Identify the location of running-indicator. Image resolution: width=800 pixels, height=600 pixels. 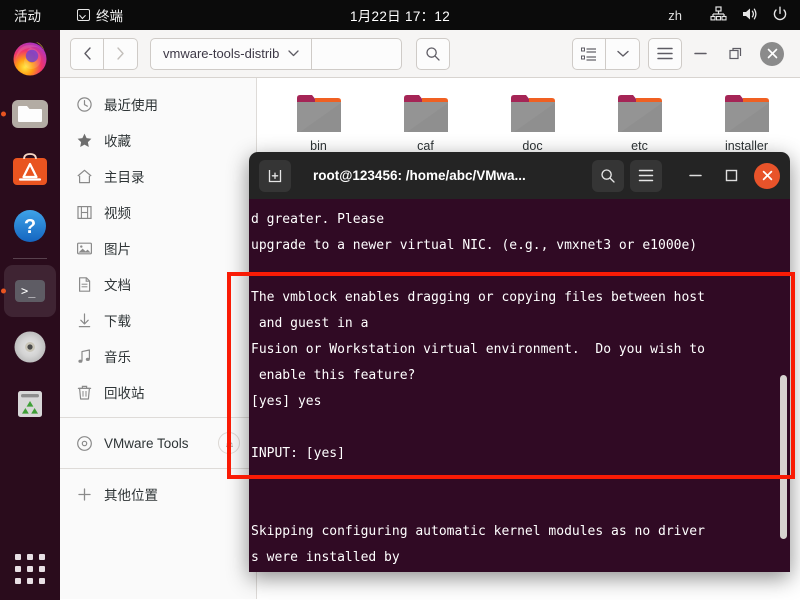
(3, 291).